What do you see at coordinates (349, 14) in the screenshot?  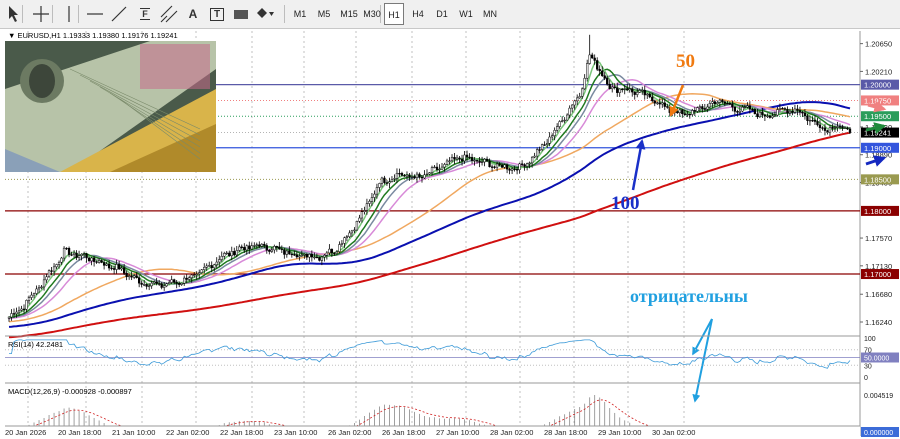 I see `timeframe-m15: M15` at bounding box center [349, 14].